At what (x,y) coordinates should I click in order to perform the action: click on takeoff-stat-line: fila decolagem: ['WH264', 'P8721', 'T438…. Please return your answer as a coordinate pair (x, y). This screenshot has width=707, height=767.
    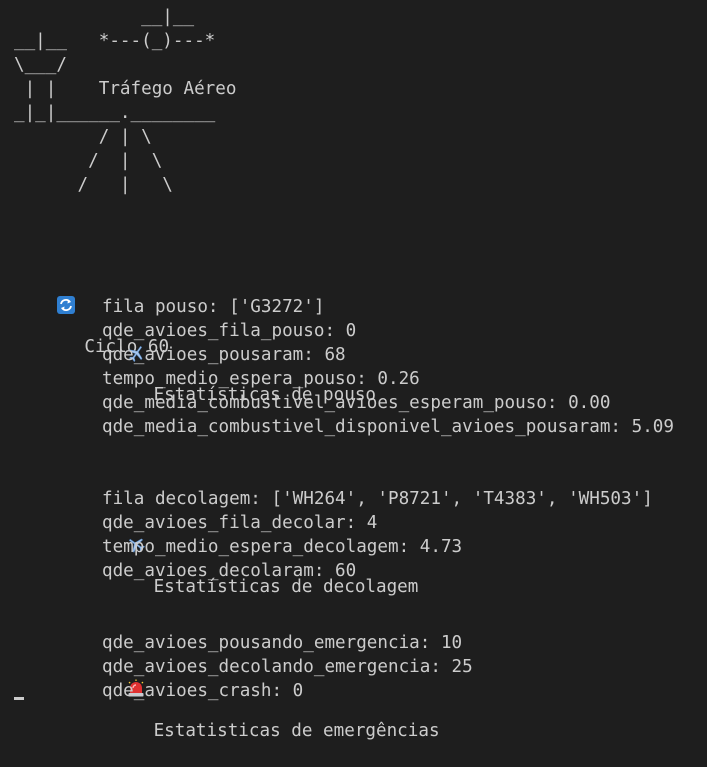
    Looking at the image, I should click on (377, 499).